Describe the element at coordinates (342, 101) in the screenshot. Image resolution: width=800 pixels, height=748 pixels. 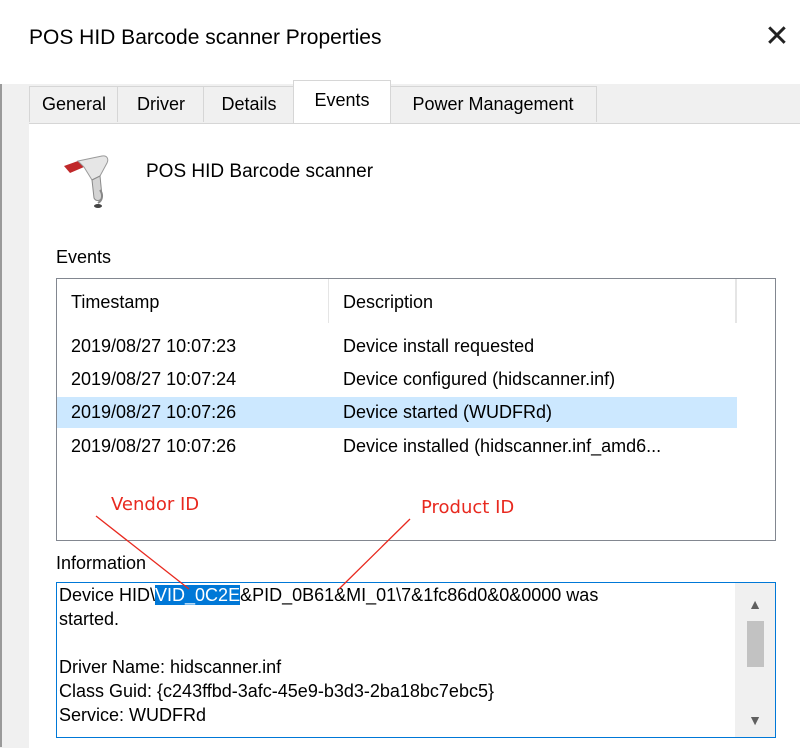
I see `tab-events: Events` at that location.